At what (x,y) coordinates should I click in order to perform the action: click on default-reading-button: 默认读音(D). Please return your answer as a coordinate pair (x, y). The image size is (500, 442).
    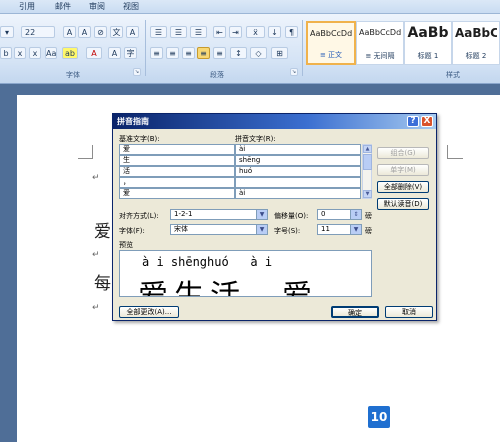
    Looking at the image, I should click on (403, 204).